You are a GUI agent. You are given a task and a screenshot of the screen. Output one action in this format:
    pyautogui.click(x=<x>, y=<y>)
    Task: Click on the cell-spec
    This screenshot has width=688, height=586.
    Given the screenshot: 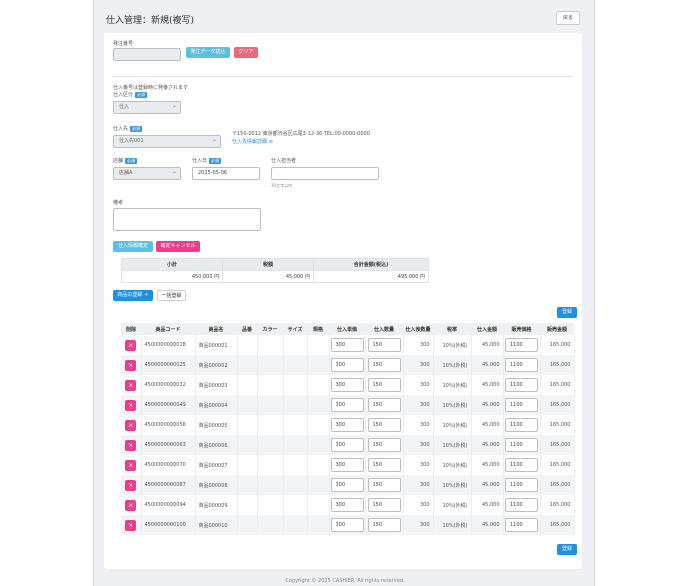 What is the action you would take?
    pyautogui.click(x=318, y=485)
    